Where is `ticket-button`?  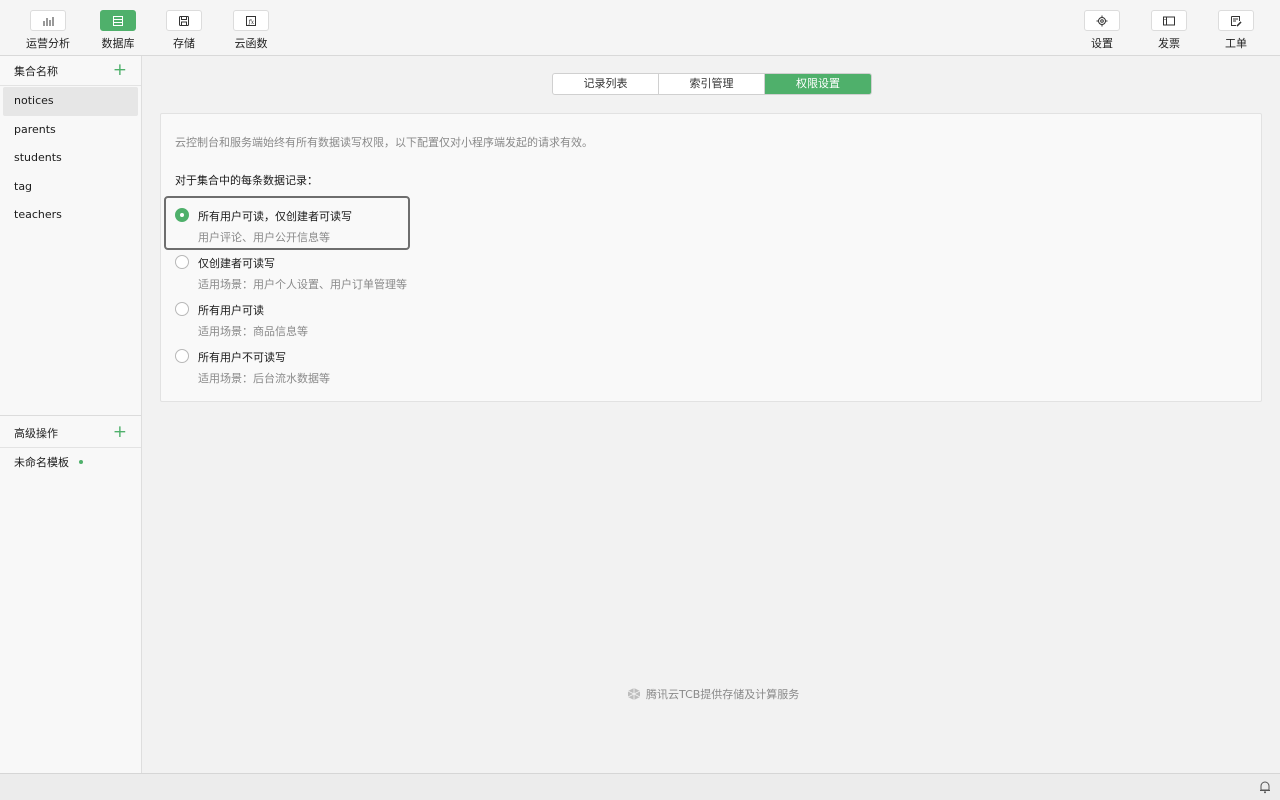
ticket-button is located at coordinates (1236, 20).